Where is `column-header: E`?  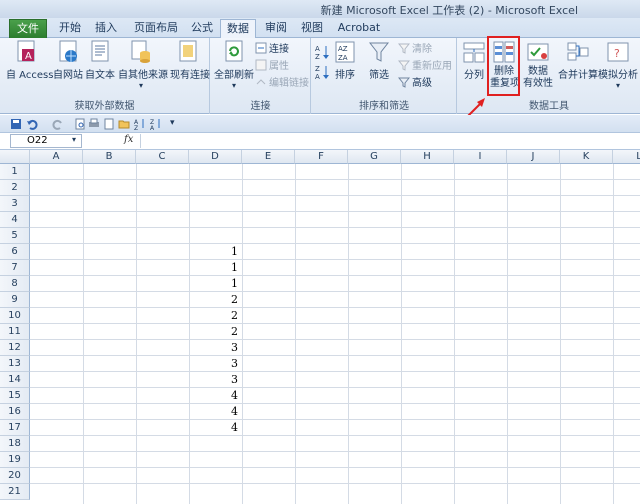
column-header: E is located at coordinates (268, 157).